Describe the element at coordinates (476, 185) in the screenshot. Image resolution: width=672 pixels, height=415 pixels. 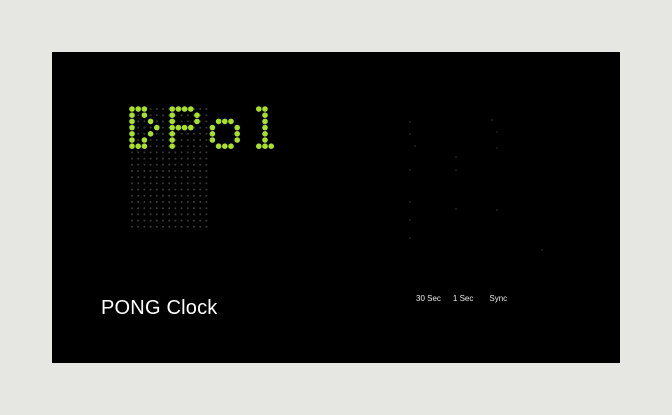
I see `led-stray-pixels` at that location.